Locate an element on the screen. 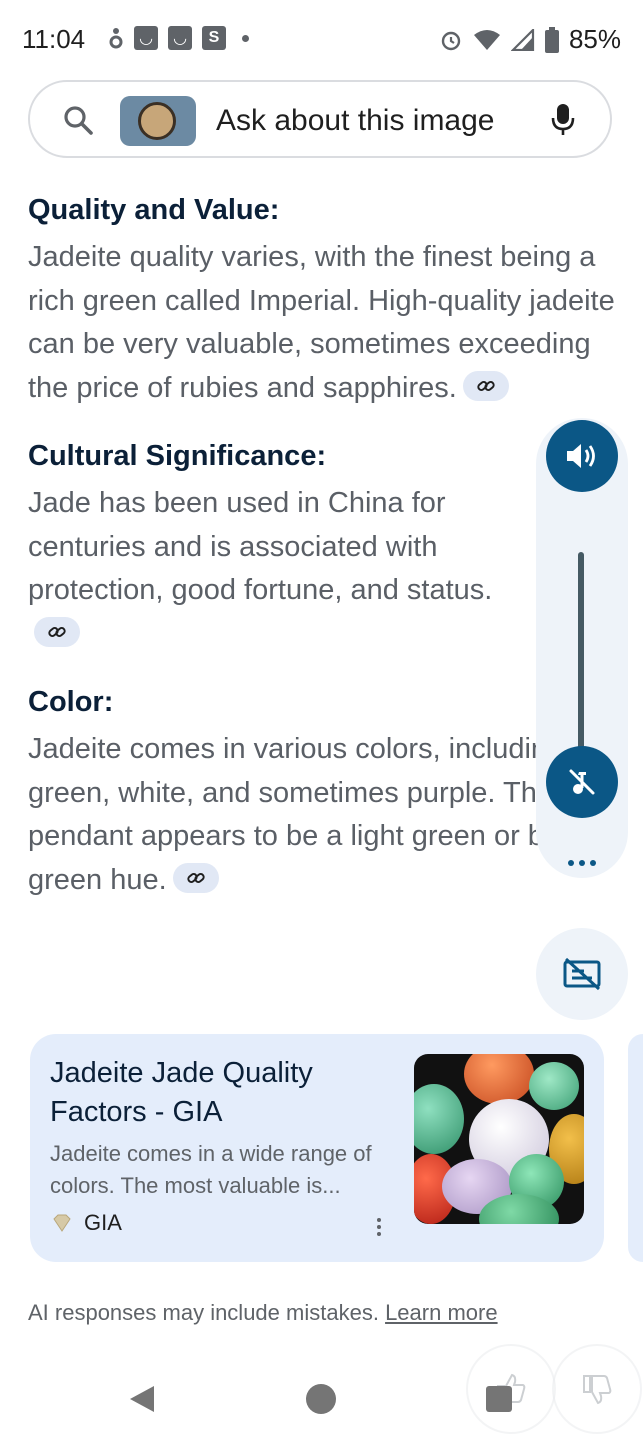  system-nav-bar is located at coordinates (321, 1400).